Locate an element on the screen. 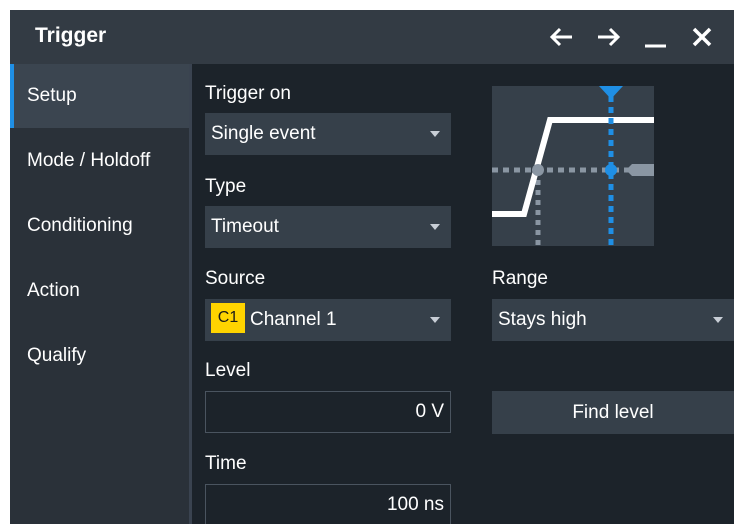  sidebar-item-label: Qualify is located at coordinates (57, 355).